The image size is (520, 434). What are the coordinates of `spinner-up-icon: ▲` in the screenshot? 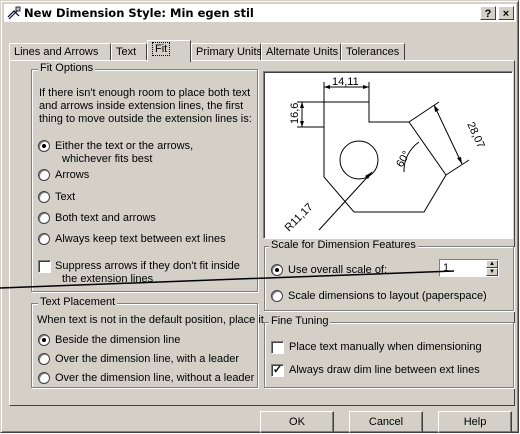 It's located at (492, 264).